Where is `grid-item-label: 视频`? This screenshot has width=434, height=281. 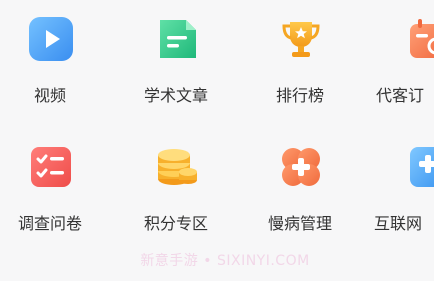 grid-item-label: 视频 is located at coordinates (49, 95).